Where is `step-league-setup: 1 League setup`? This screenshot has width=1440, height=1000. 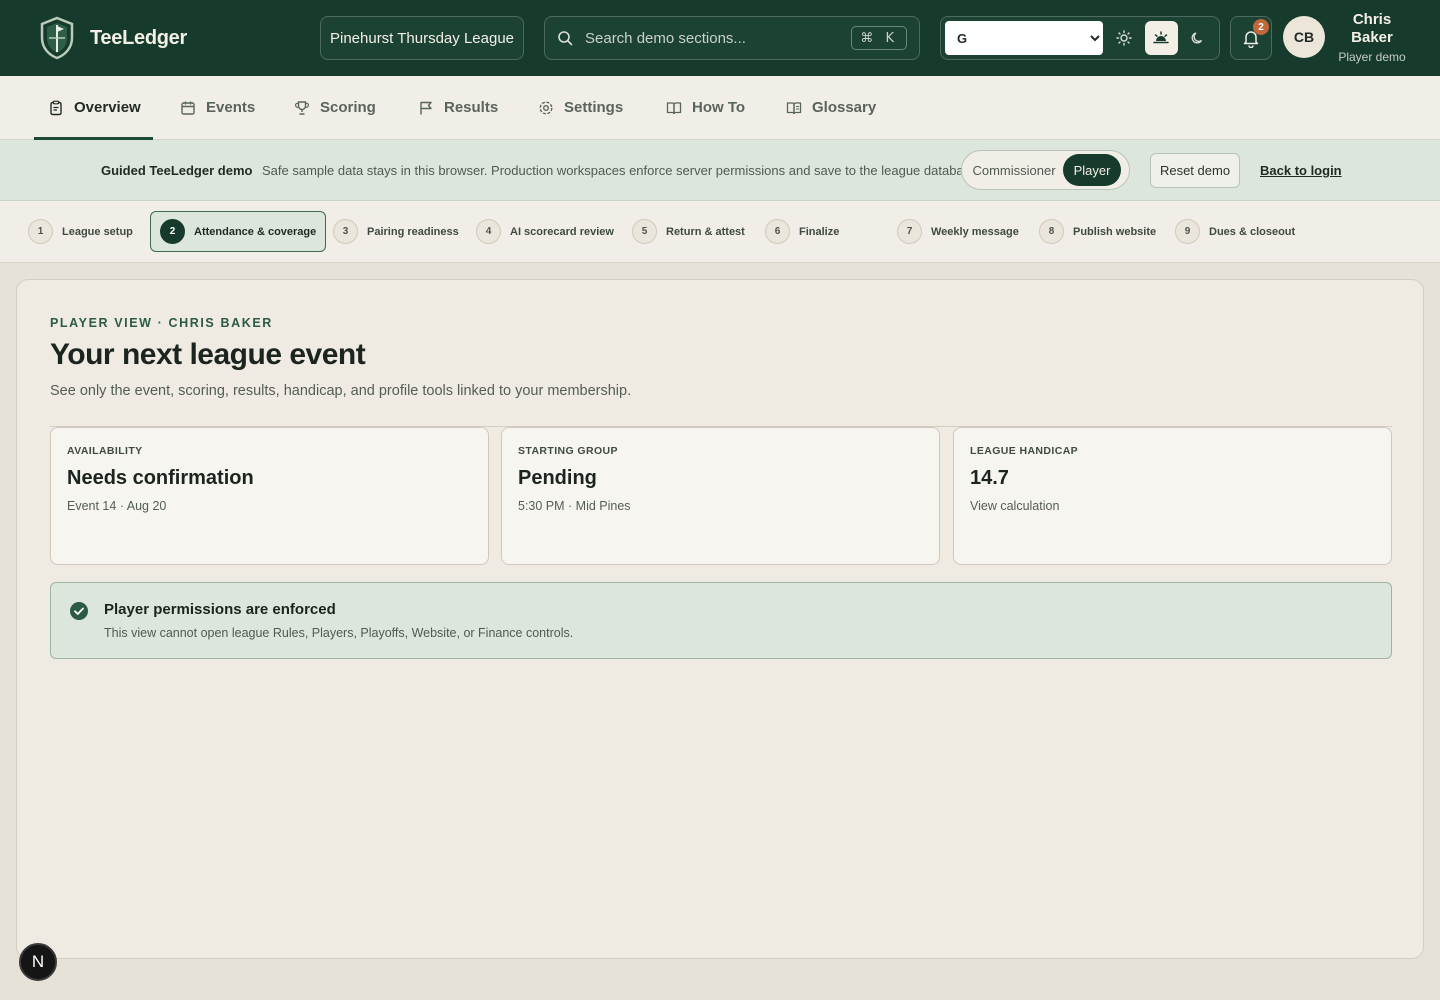
step-league-setup: 1 League setup is located at coordinates (80, 231).